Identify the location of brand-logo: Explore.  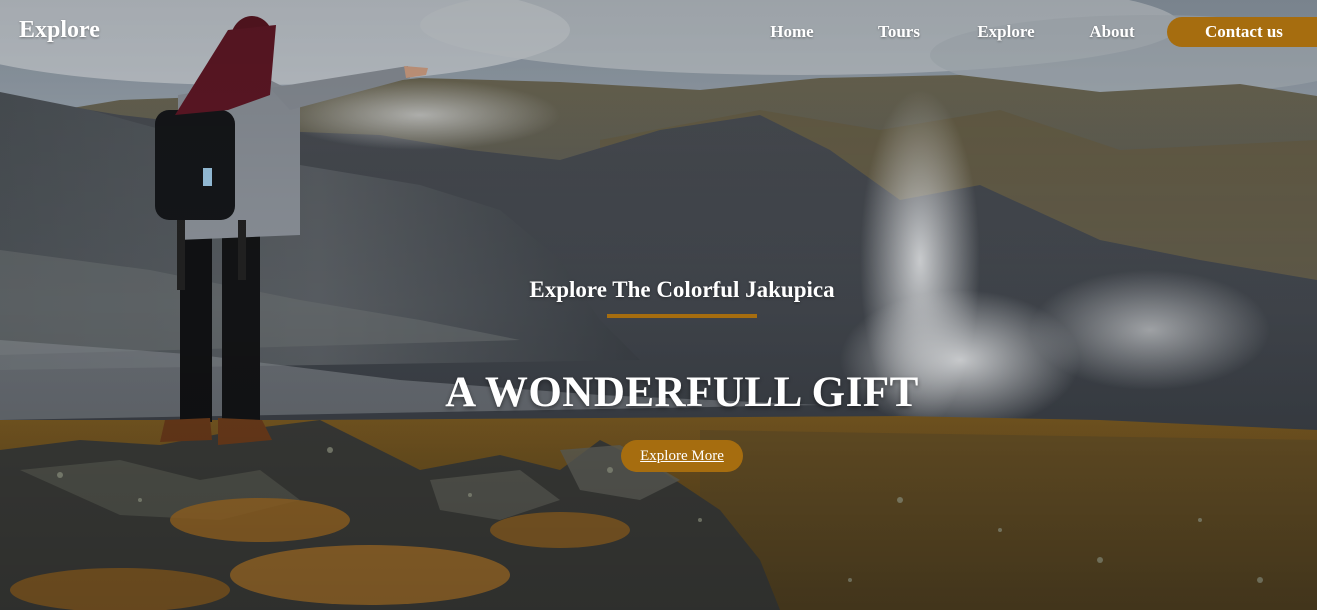
(59, 30).